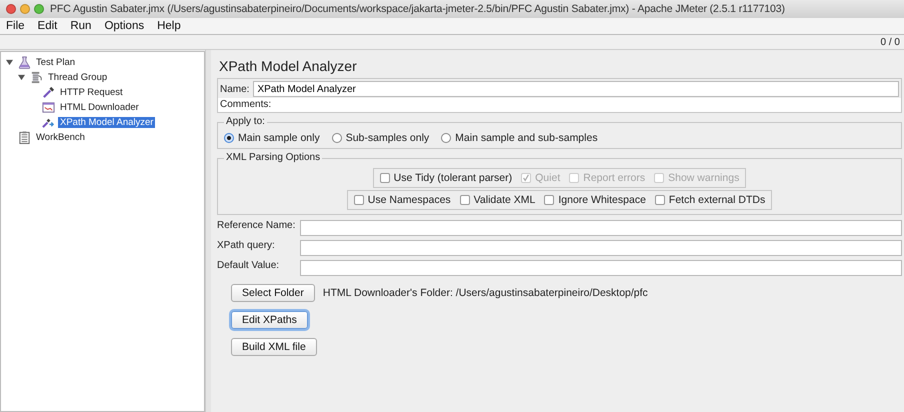 The height and width of the screenshot is (412, 904). What do you see at coordinates (24, 62) in the screenshot?
I see `flask-icon` at bounding box center [24, 62].